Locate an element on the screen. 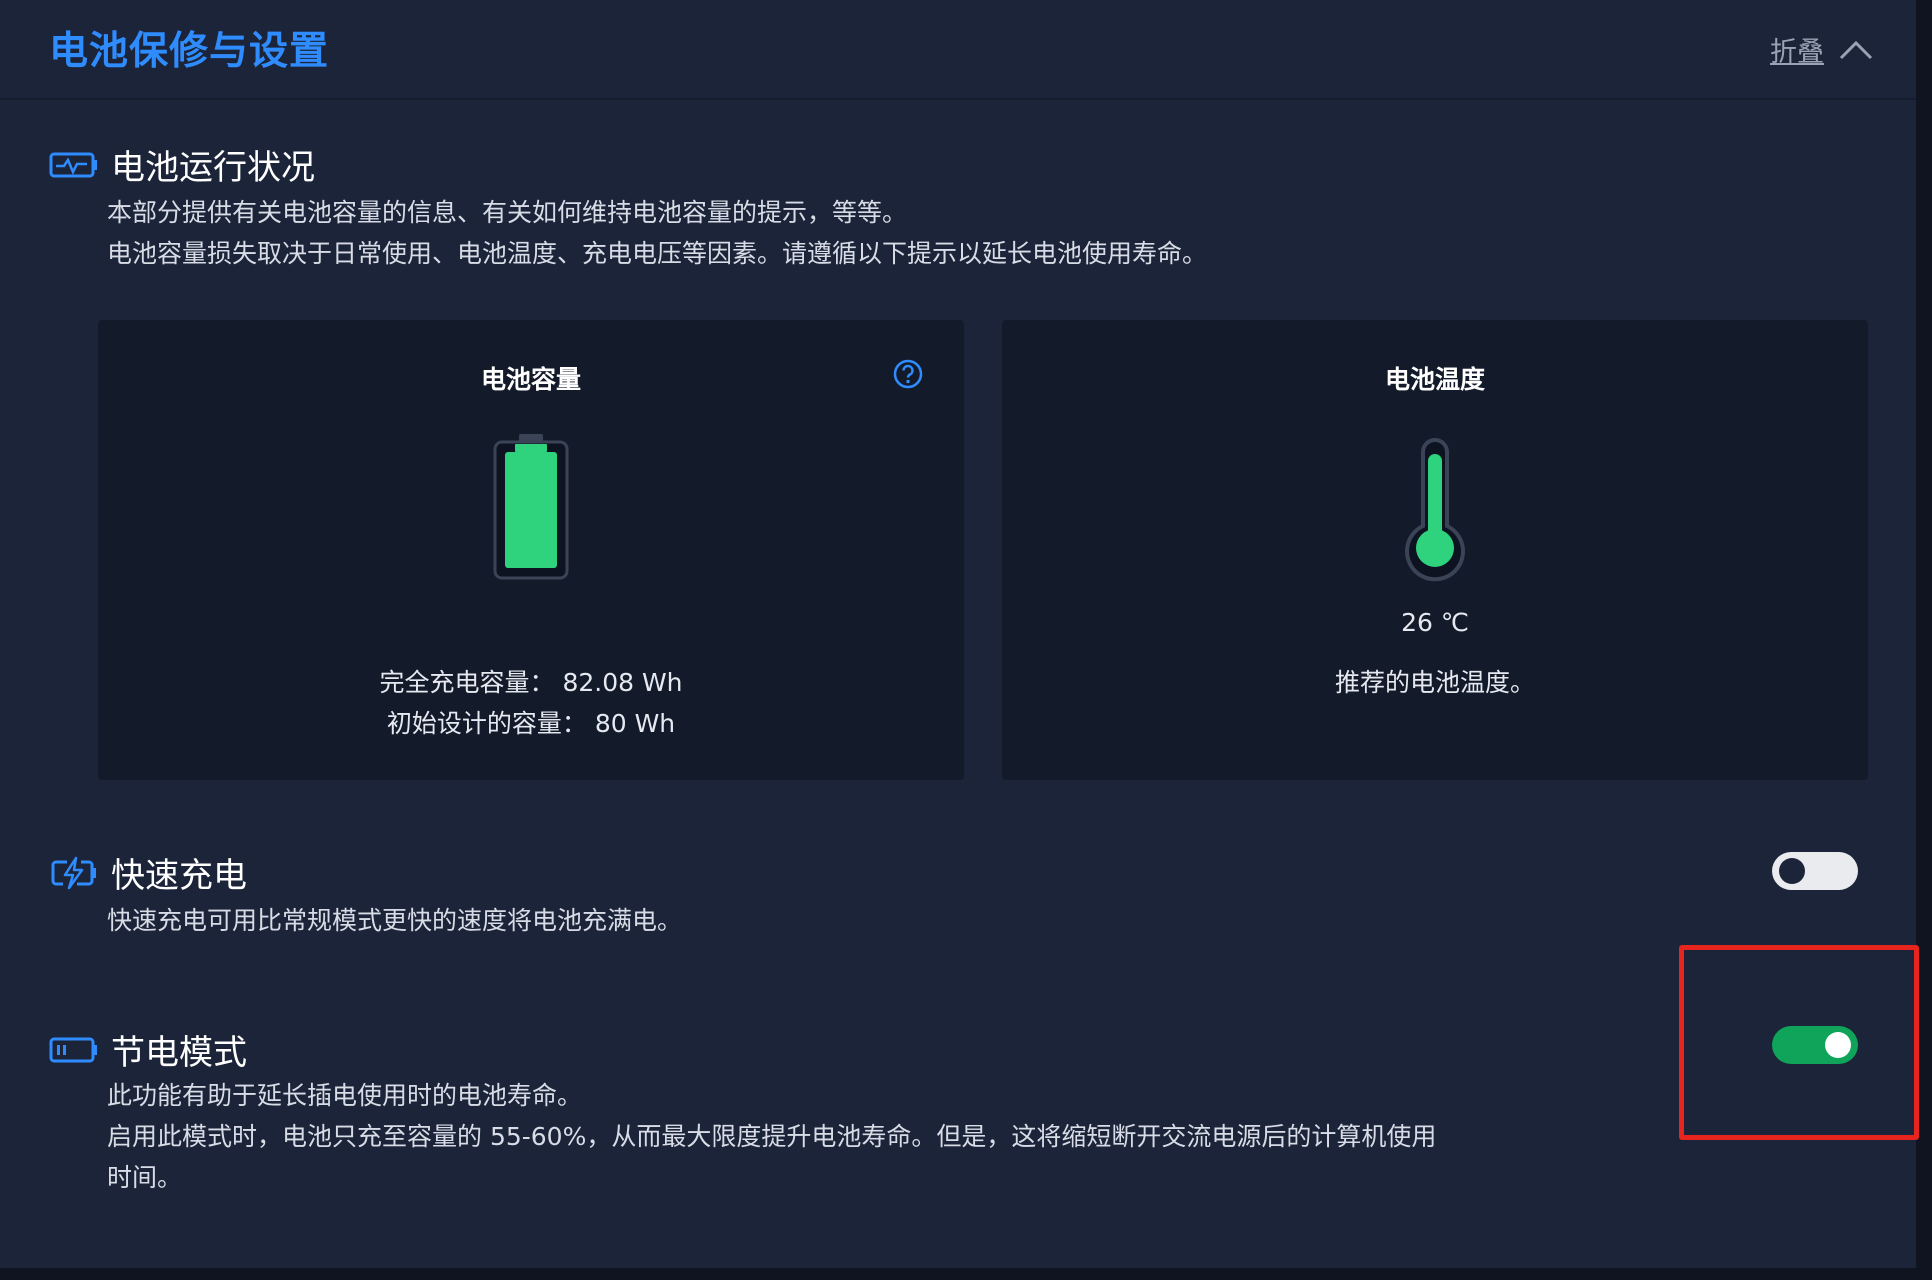 The height and width of the screenshot is (1280, 1932). battery-health-icon is located at coordinates (73, 164).